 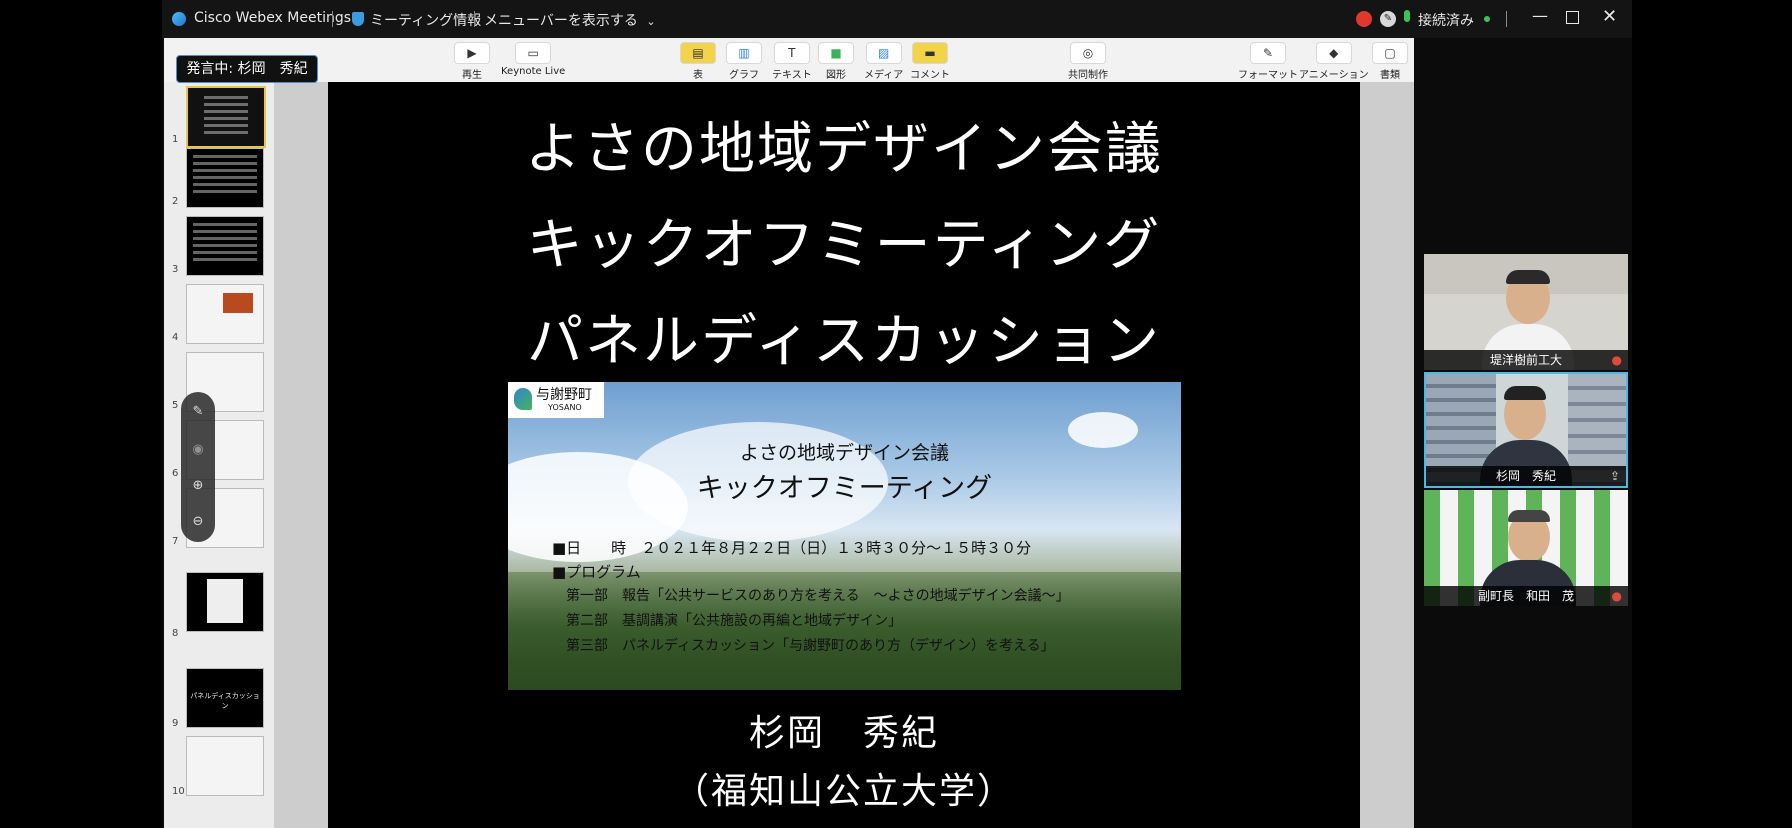 What do you see at coordinates (273, 18) in the screenshot?
I see `app-name: Cisco Webex Meetings` at bounding box center [273, 18].